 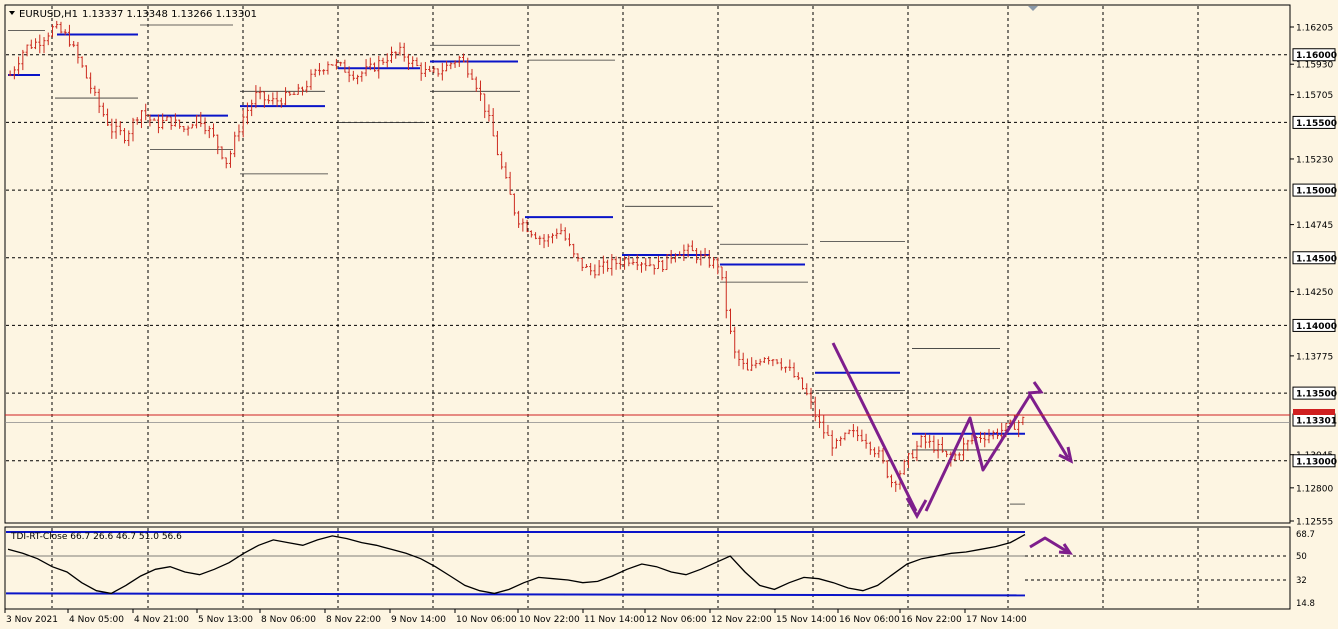 What do you see at coordinates (1314, 489) in the screenshot?
I see `price-tick-label: 1.12800` at bounding box center [1314, 489].